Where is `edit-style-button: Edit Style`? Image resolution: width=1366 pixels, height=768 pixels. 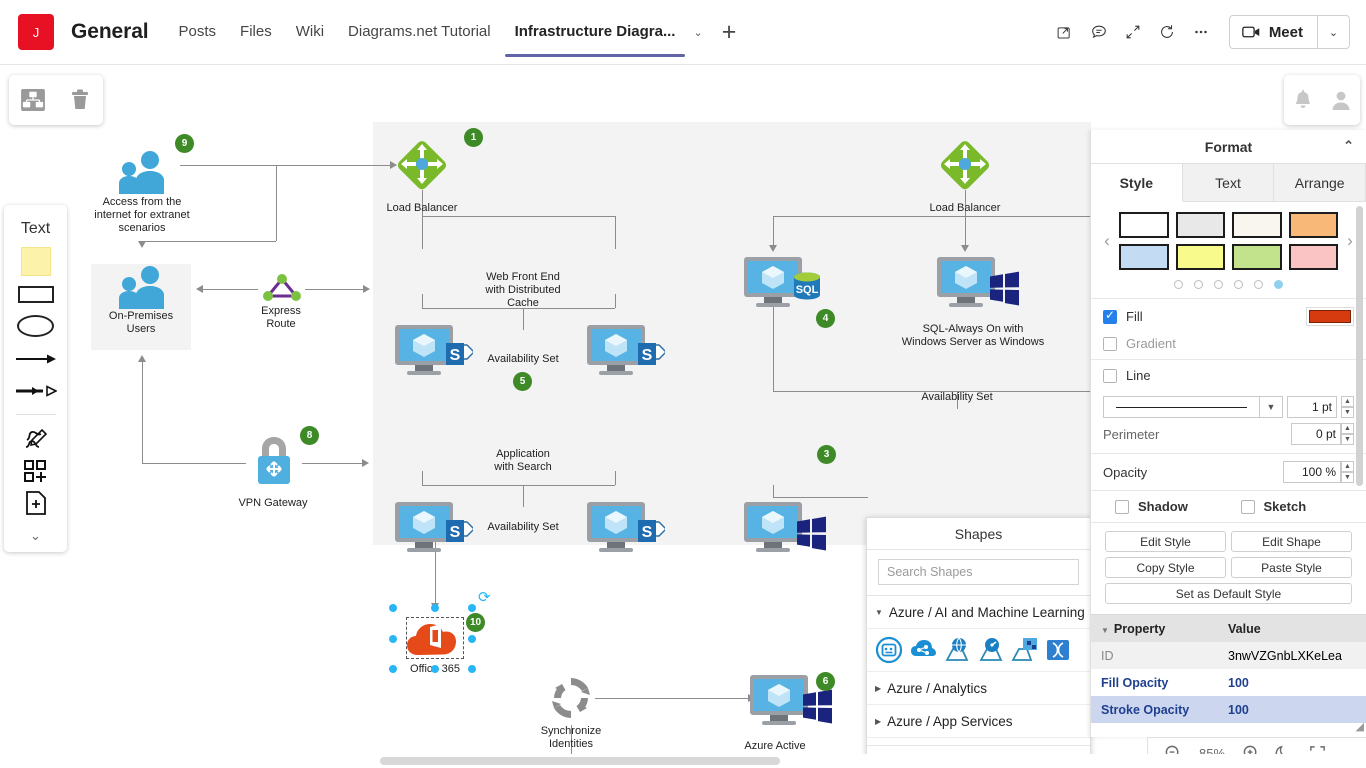
edit-style-button: Edit Style is located at coordinates (1165, 541).